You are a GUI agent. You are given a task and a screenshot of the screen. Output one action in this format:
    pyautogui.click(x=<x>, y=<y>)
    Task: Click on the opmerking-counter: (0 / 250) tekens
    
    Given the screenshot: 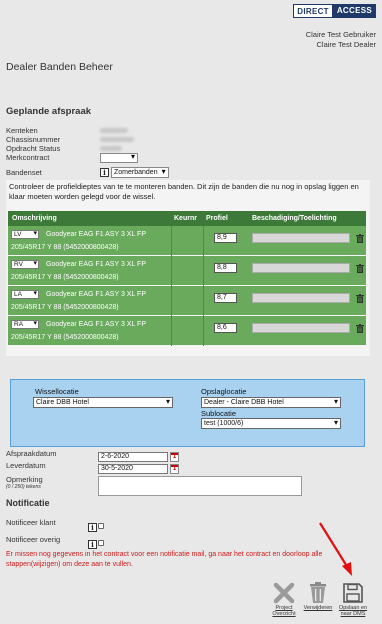 What is the action you would take?
    pyautogui.click(x=23, y=487)
    